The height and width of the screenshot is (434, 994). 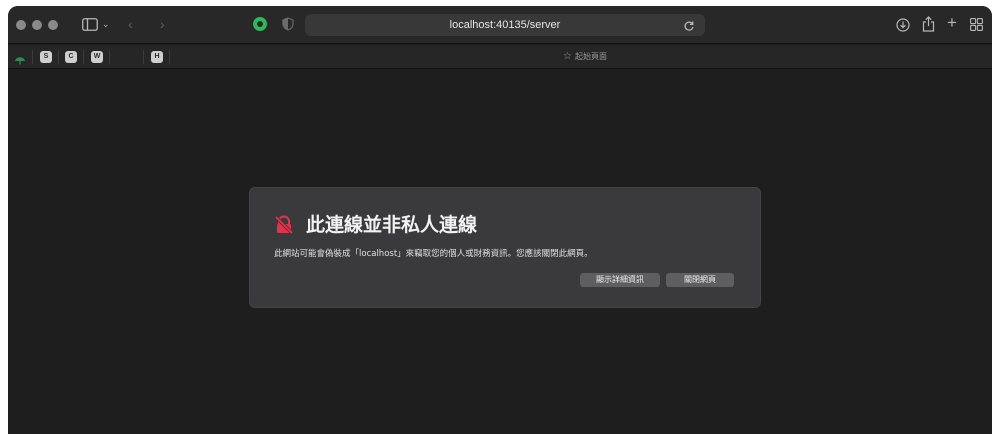 What do you see at coordinates (53, 25) in the screenshot?
I see `zoom-window-button` at bounding box center [53, 25].